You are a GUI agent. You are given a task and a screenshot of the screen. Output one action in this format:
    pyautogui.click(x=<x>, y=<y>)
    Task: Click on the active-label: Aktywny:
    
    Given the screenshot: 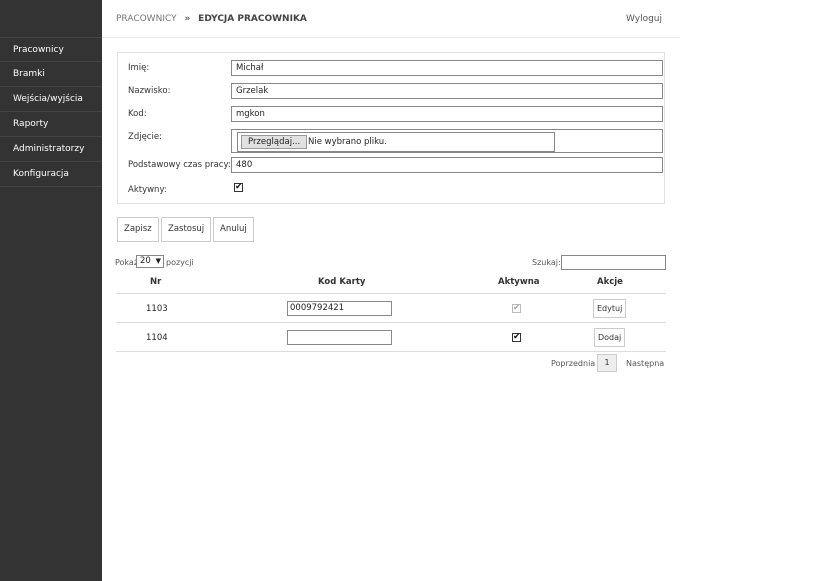 What is the action you would take?
    pyautogui.click(x=147, y=190)
    